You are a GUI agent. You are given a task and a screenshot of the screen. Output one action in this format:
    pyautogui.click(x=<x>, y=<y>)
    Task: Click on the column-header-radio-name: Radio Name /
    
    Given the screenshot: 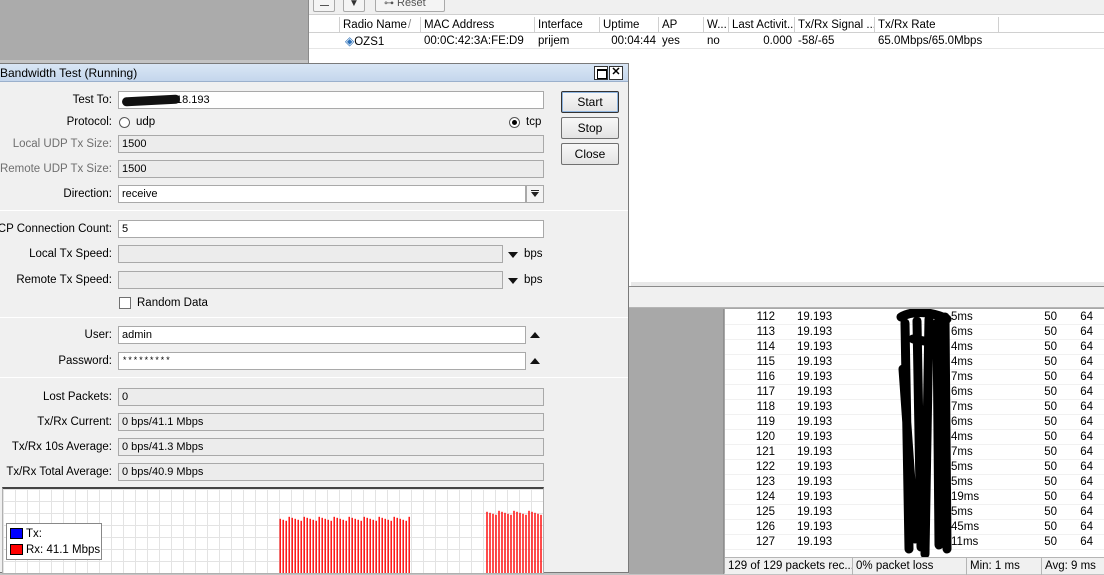 What is the action you would take?
    pyautogui.click(x=380, y=25)
    